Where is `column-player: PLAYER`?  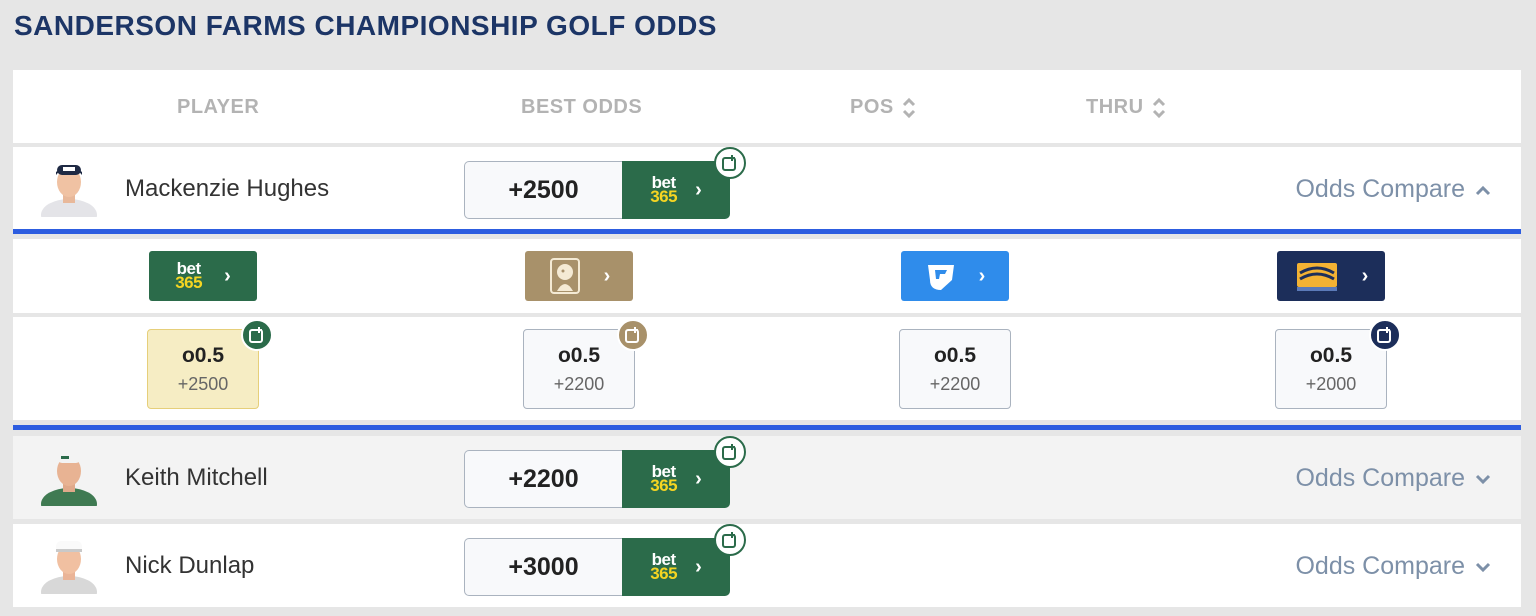 column-player: PLAYER is located at coordinates (218, 107).